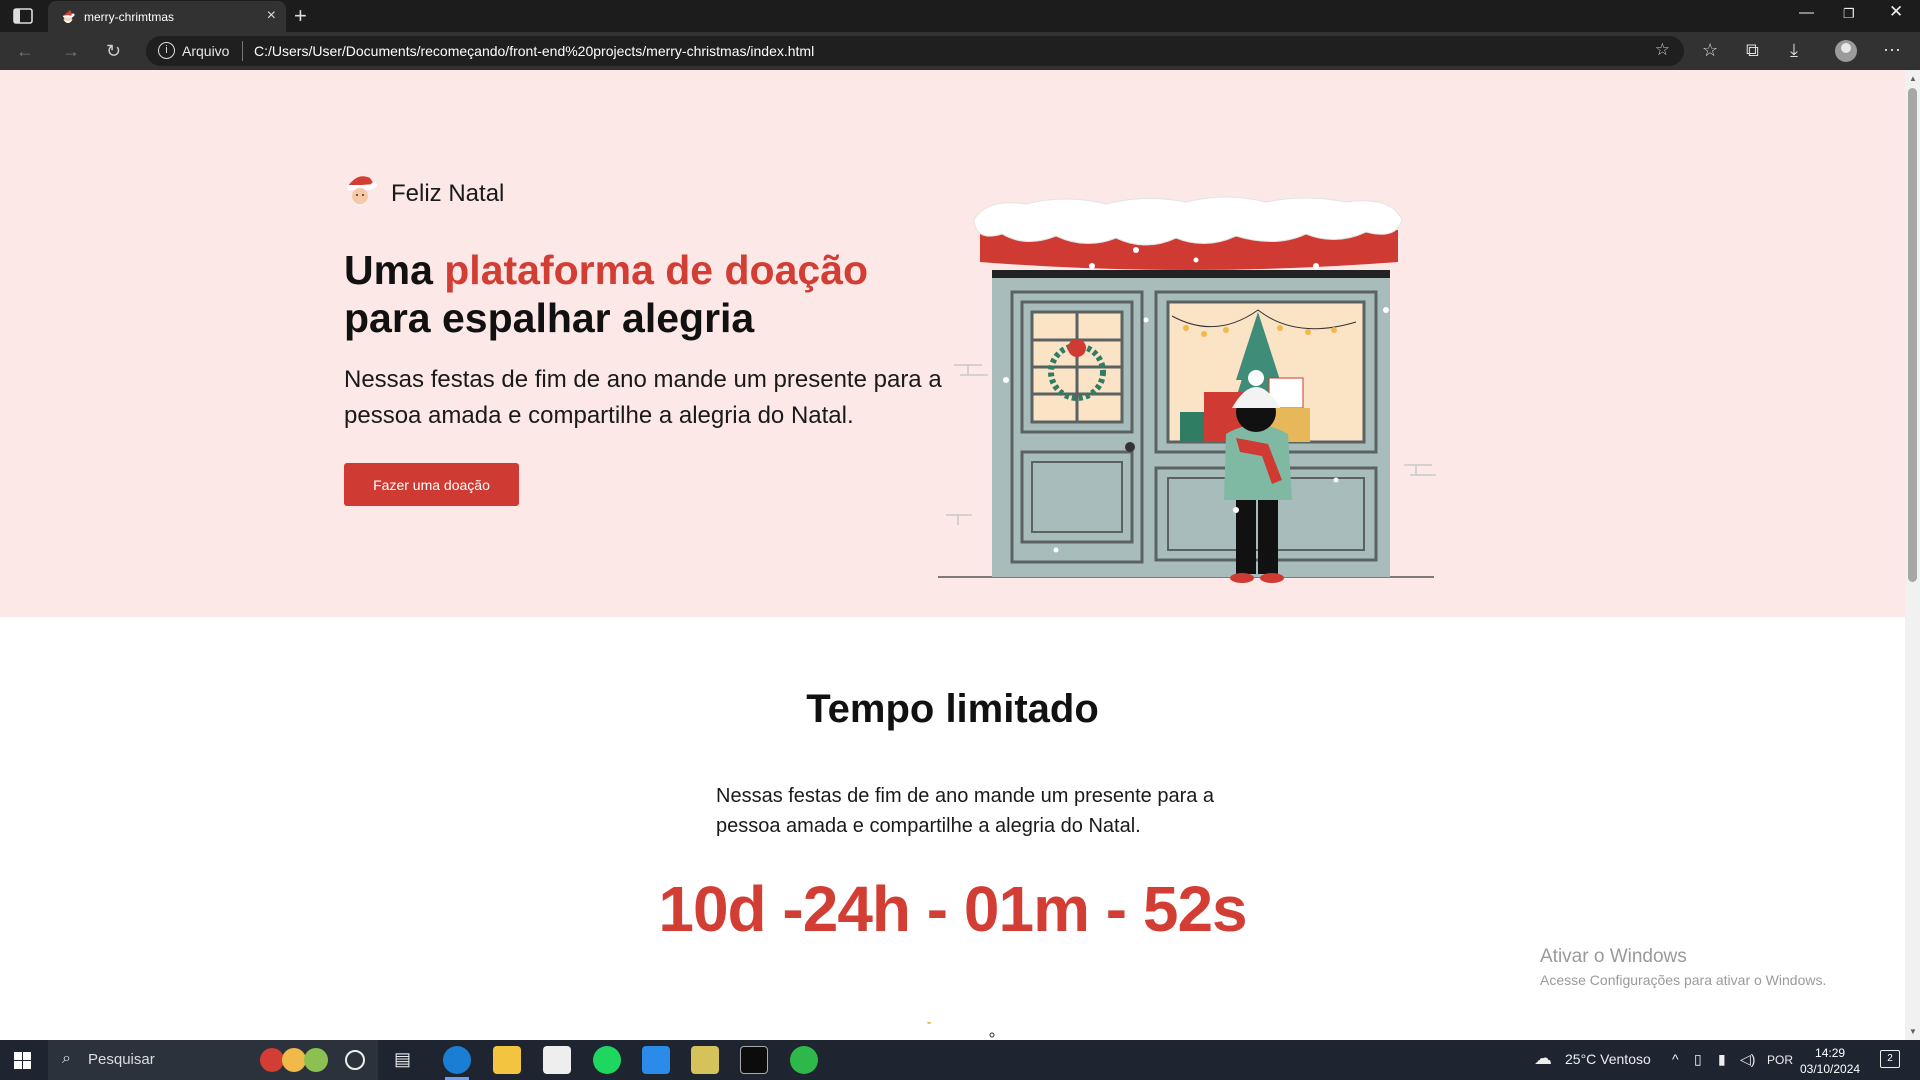 Image resolution: width=1920 pixels, height=1080 pixels. What do you see at coordinates (23, 16) in the screenshot?
I see `tab-actions-icon` at bounding box center [23, 16].